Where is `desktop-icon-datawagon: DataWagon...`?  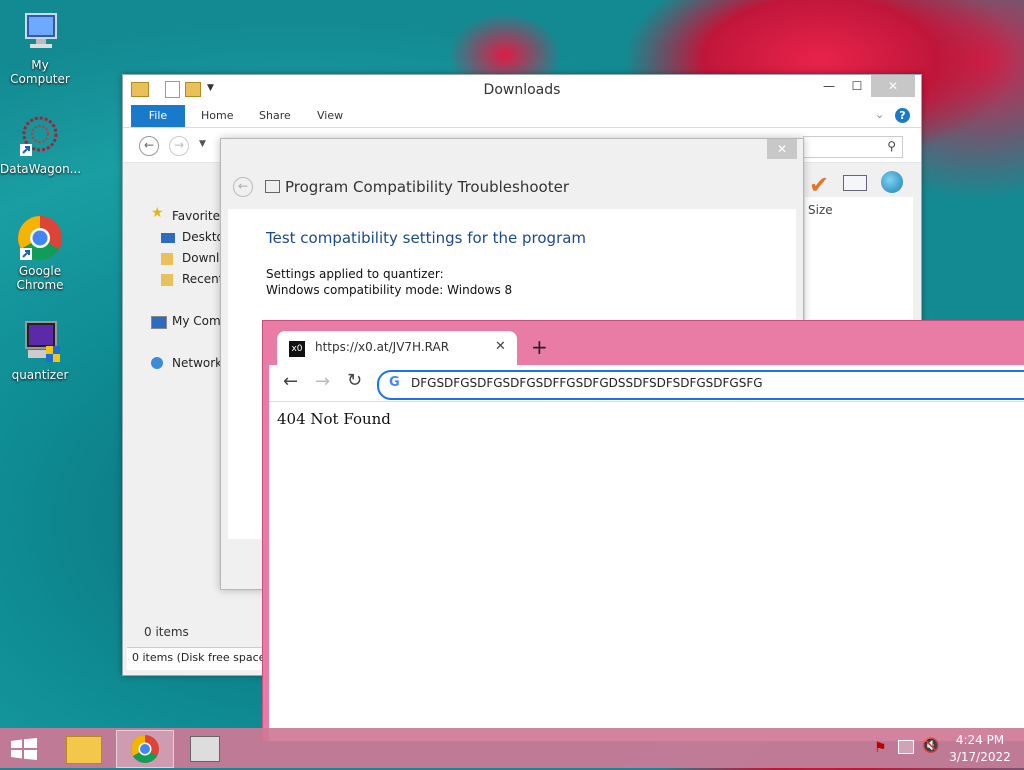
desktop-icon-datawagon: DataWagon... is located at coordinates (41, 144).